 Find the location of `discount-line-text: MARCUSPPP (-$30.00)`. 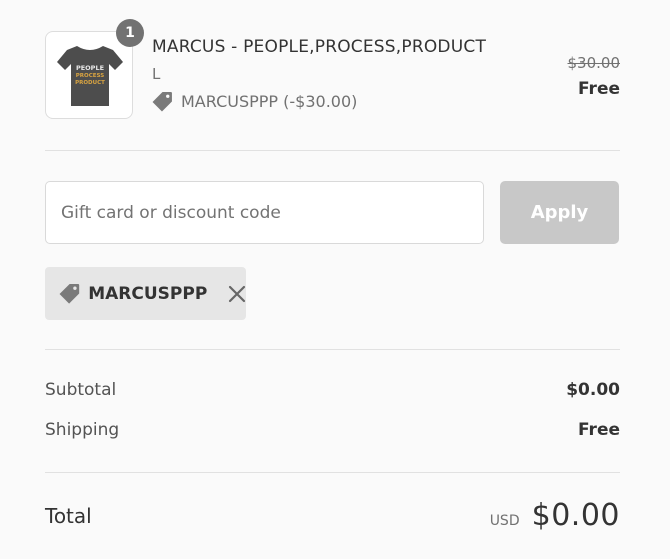

discount-line-text: MARCUSPPP (-$30.00) is located at coordinates (269, 101).